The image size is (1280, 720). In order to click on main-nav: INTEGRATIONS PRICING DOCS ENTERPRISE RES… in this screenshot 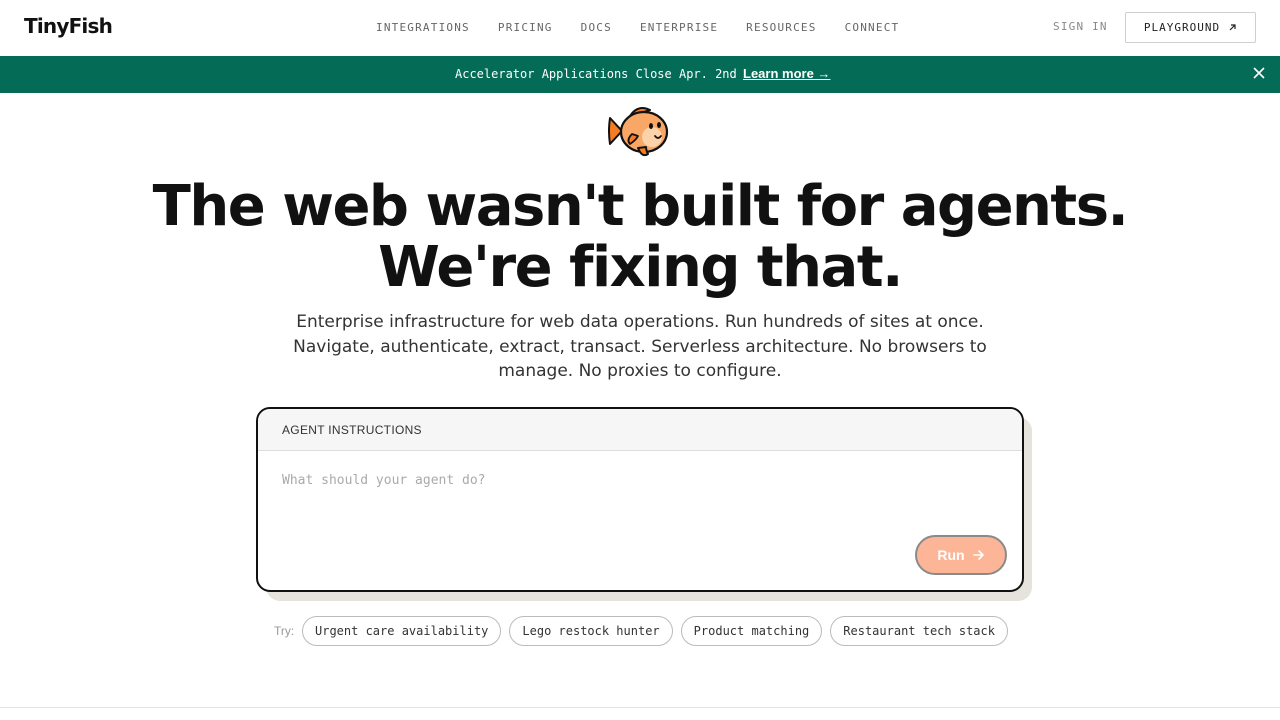, I will do `click(651, 27)`.